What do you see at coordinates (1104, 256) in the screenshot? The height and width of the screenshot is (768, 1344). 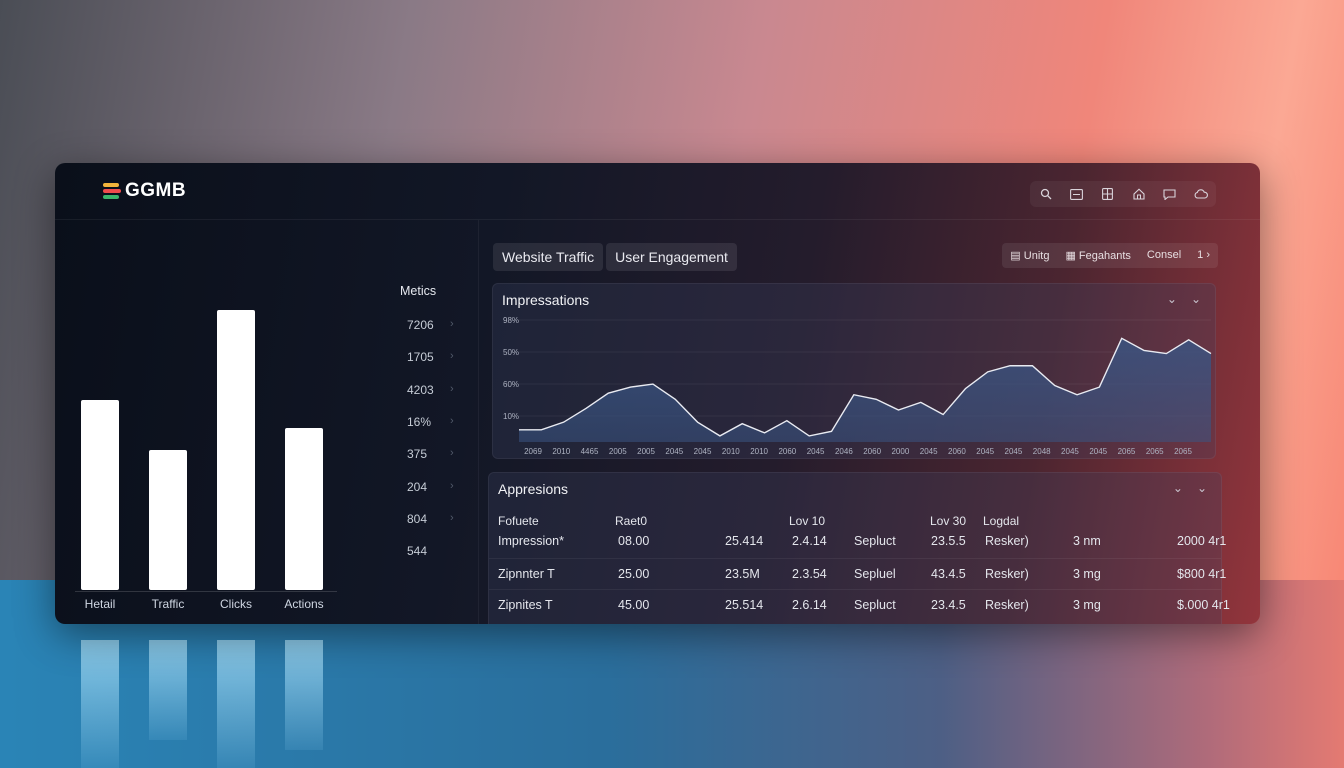 I see `fegahants-label: Fegahants` at bounding box center [1104, 256].